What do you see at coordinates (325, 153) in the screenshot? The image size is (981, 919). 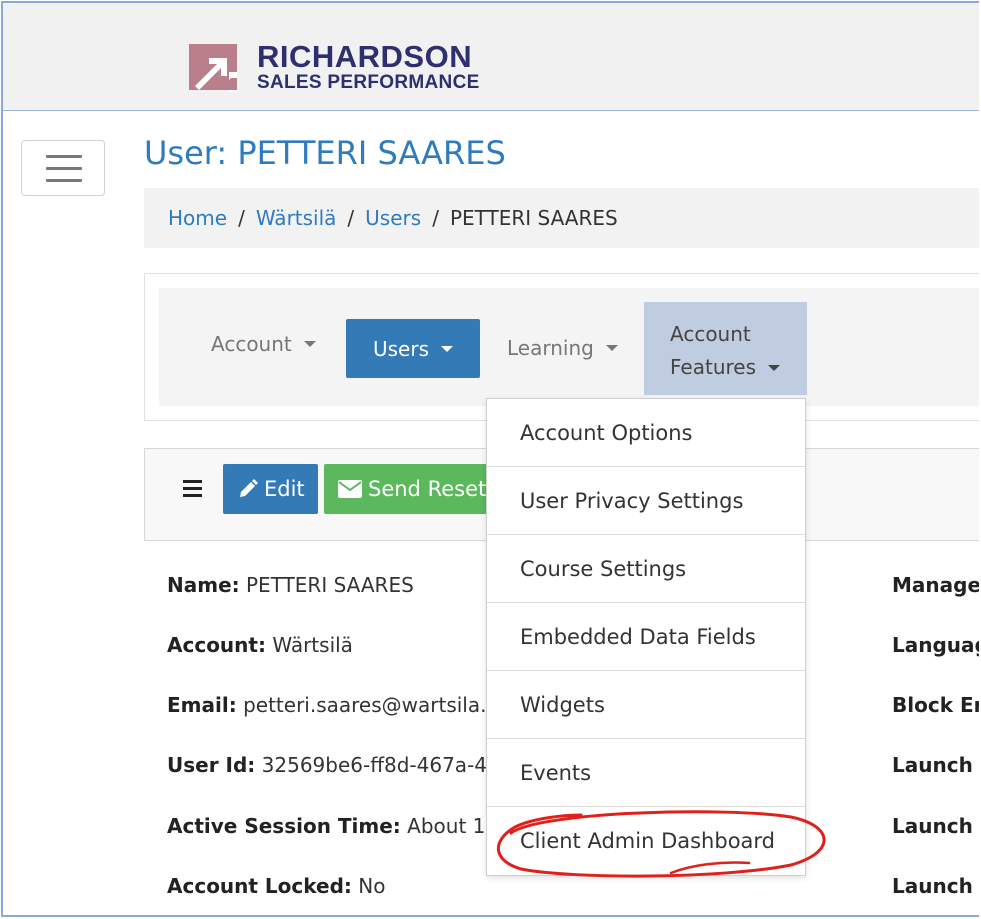 I see `page-title: User: PETTERI SAARES` at bounding box center [325, 153].